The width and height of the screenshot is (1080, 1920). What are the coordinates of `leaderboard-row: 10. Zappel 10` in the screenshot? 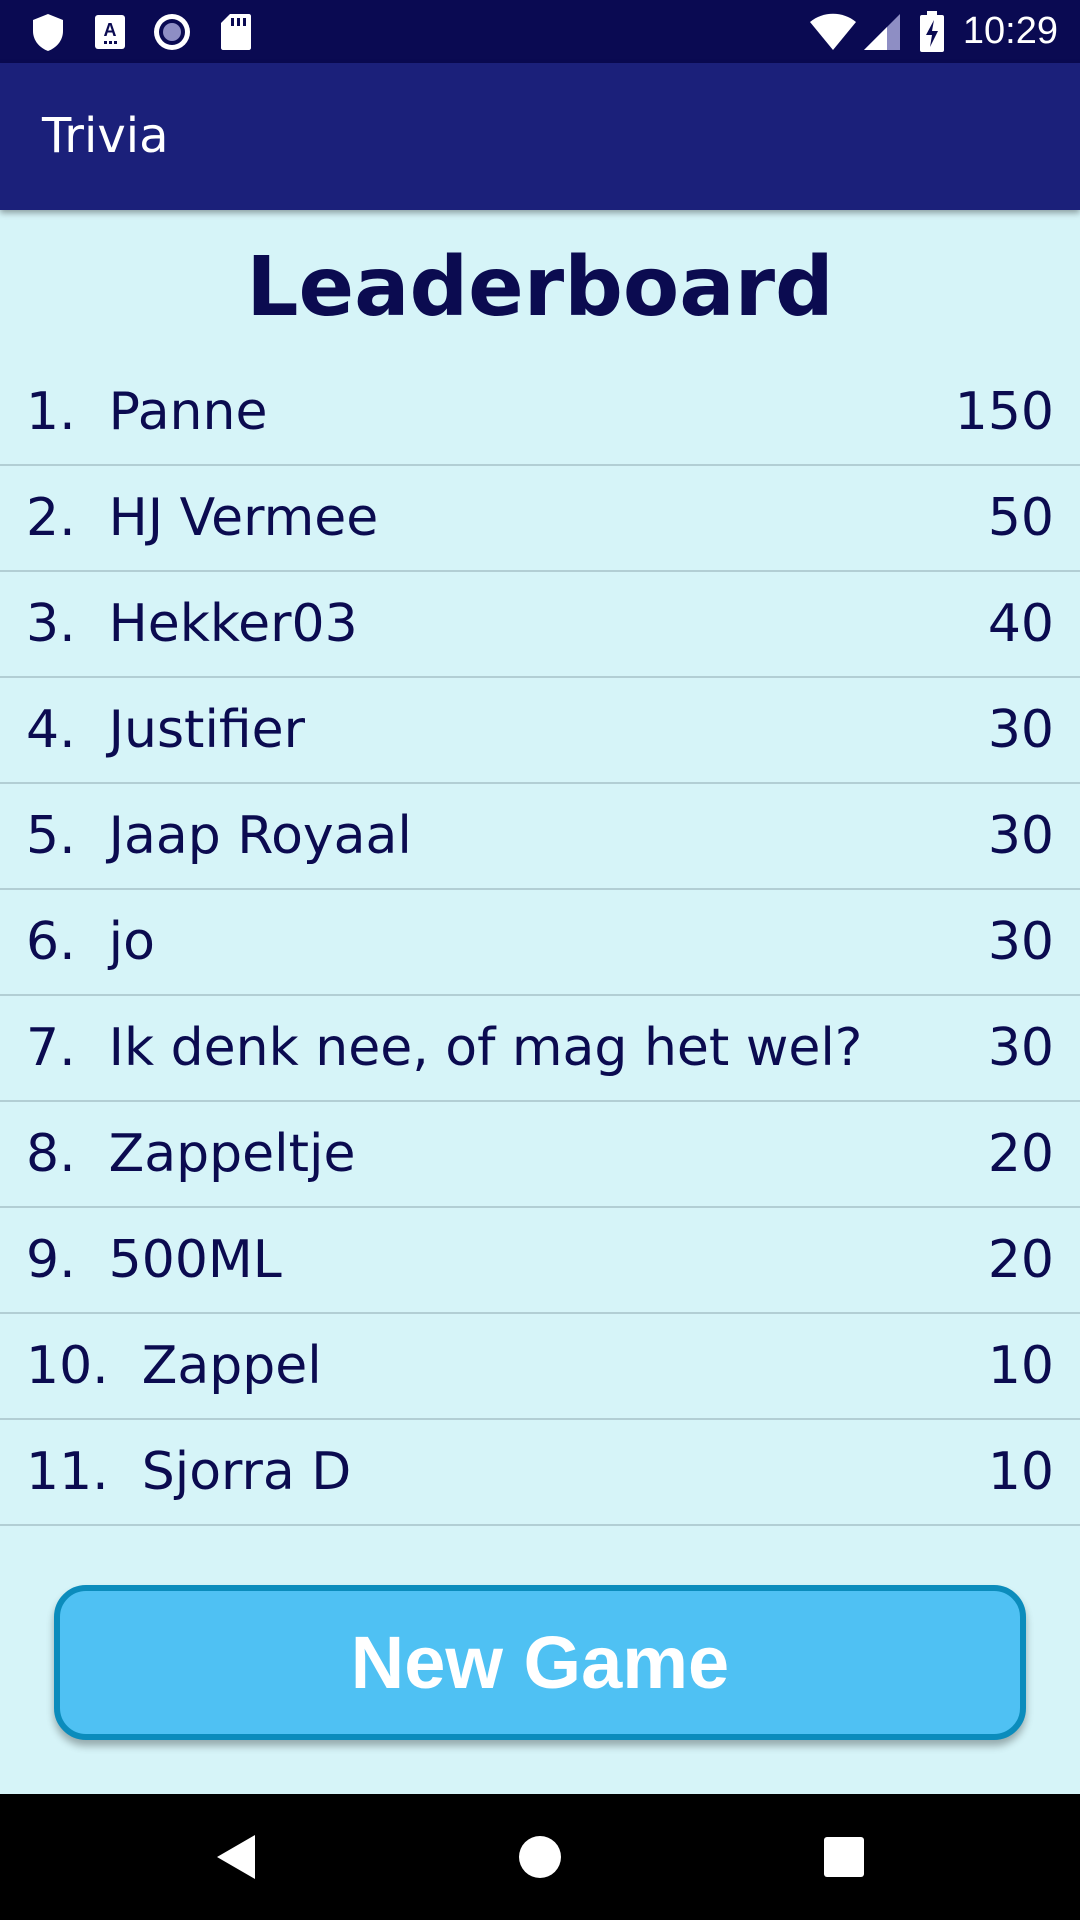 It's located at (540, 1367).